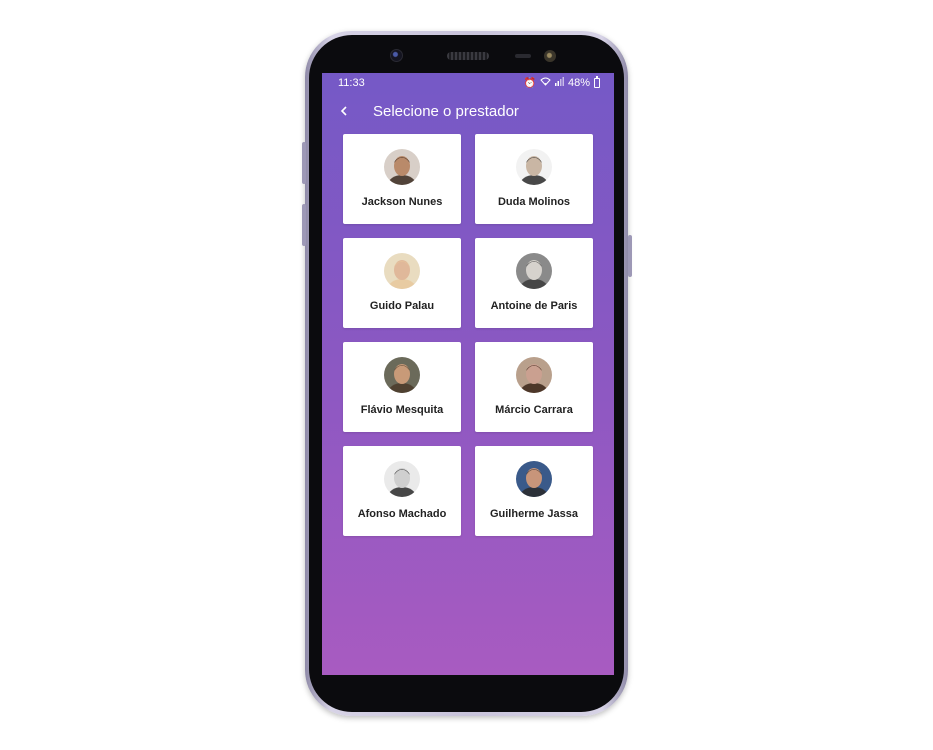 The height and width of the screenshot is (750, 933). I want to click on provider-card: Duda Molinos, so click(534, 179).